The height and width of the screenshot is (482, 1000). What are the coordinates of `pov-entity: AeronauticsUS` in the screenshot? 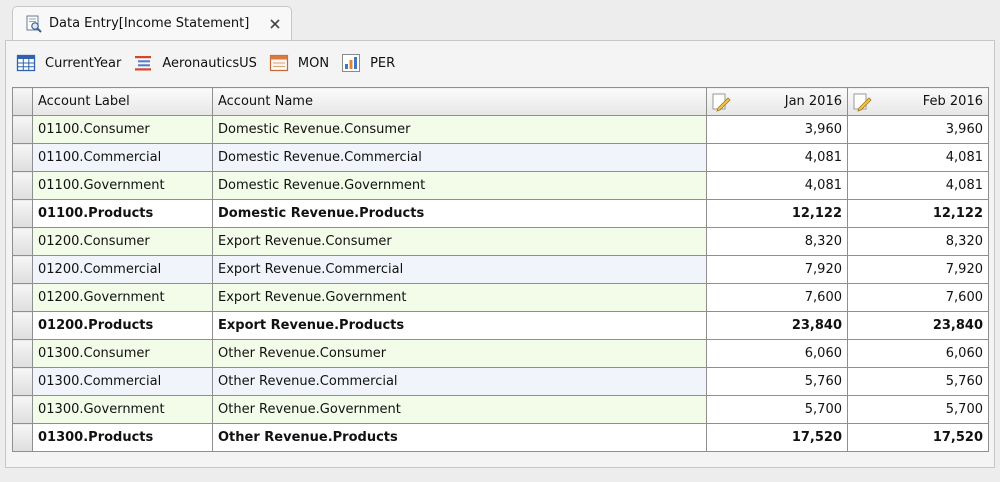 It's located at (195, 63).